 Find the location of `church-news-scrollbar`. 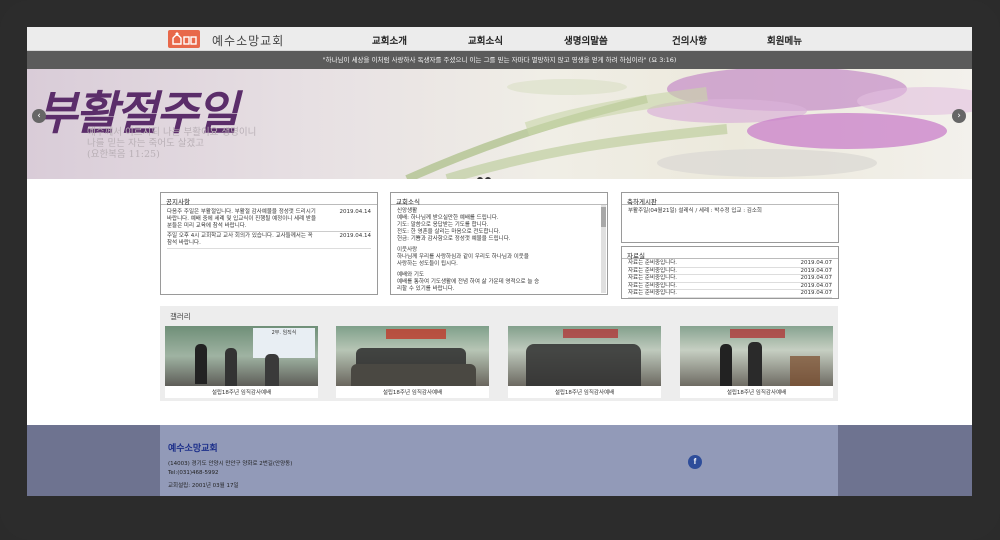

church-news-scrollbar is located at coordinates (603, 249).